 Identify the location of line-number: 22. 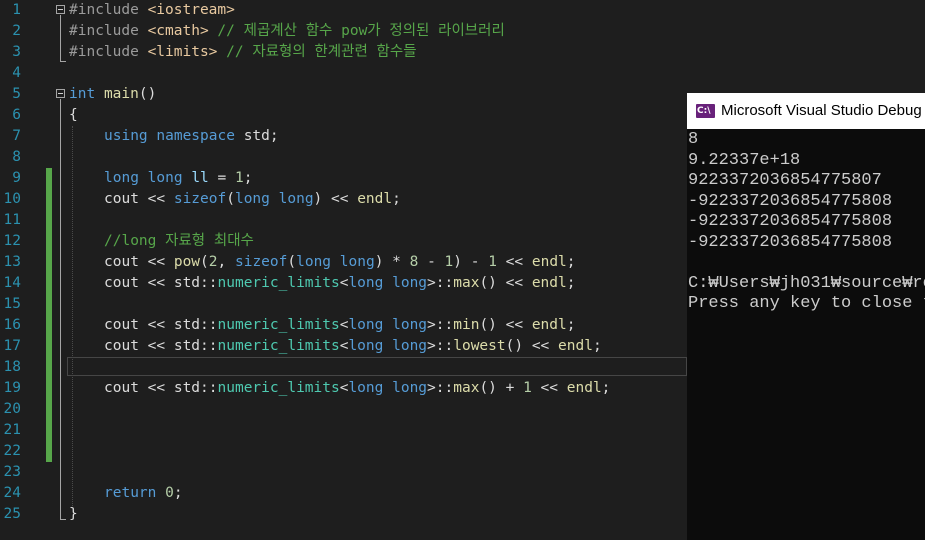
(12, 451).